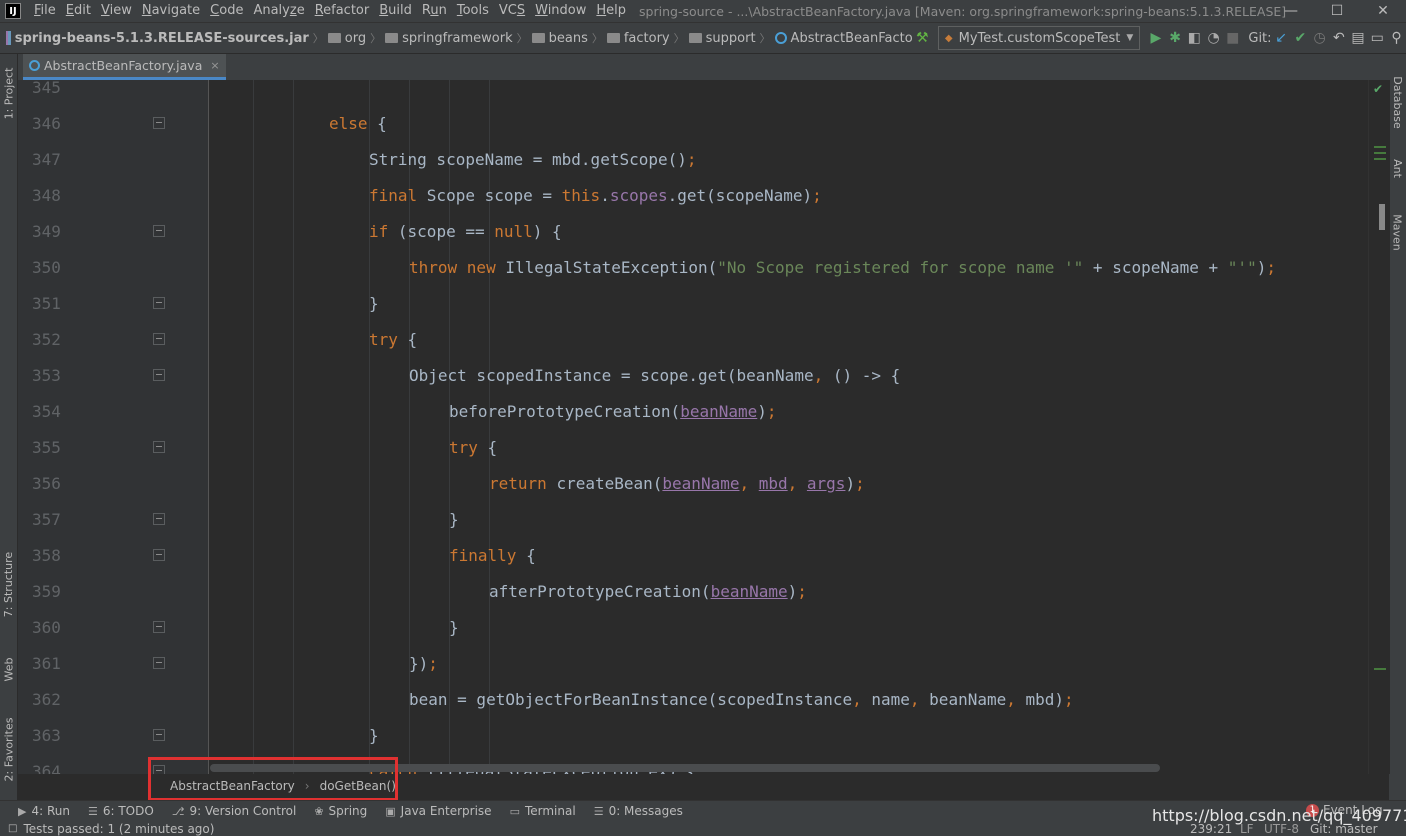  Describe the element at coordinates (438, 811) in the screenshot. I see `tool-window-java-enterprise: ▣ Java Enterprise` at that location.